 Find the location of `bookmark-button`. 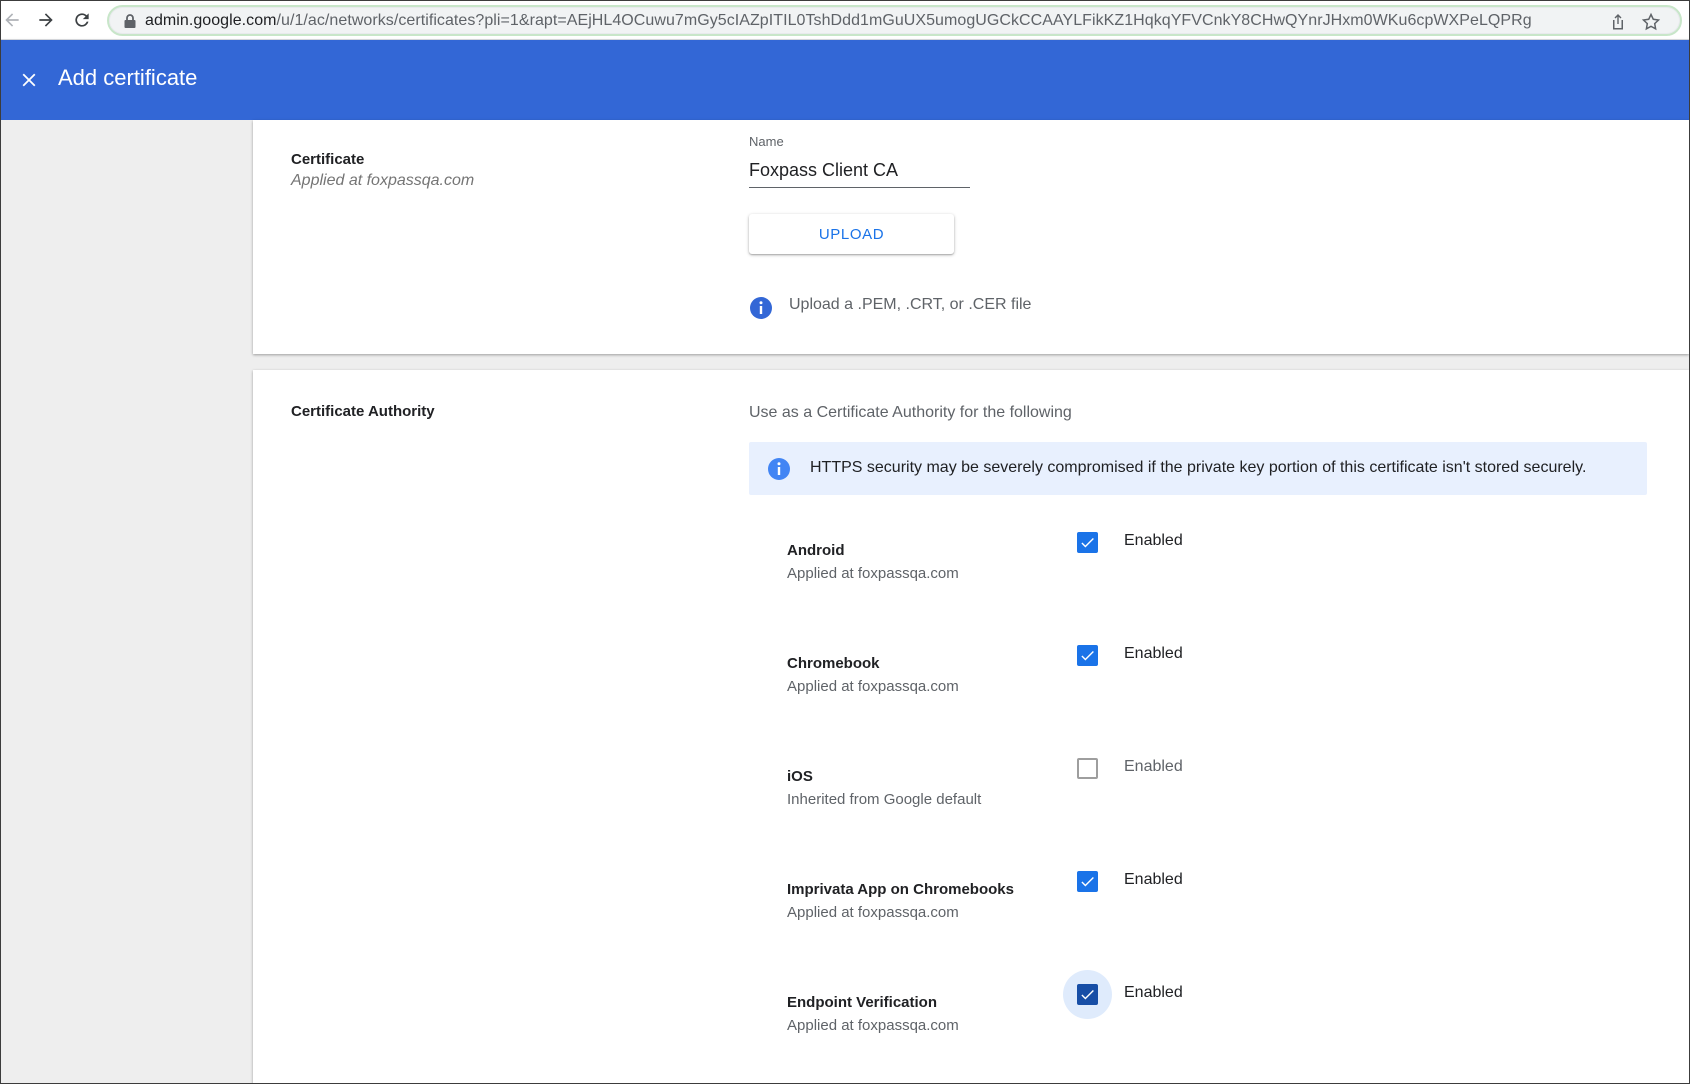

bookmark-button is located at coordinates (1651, 22).